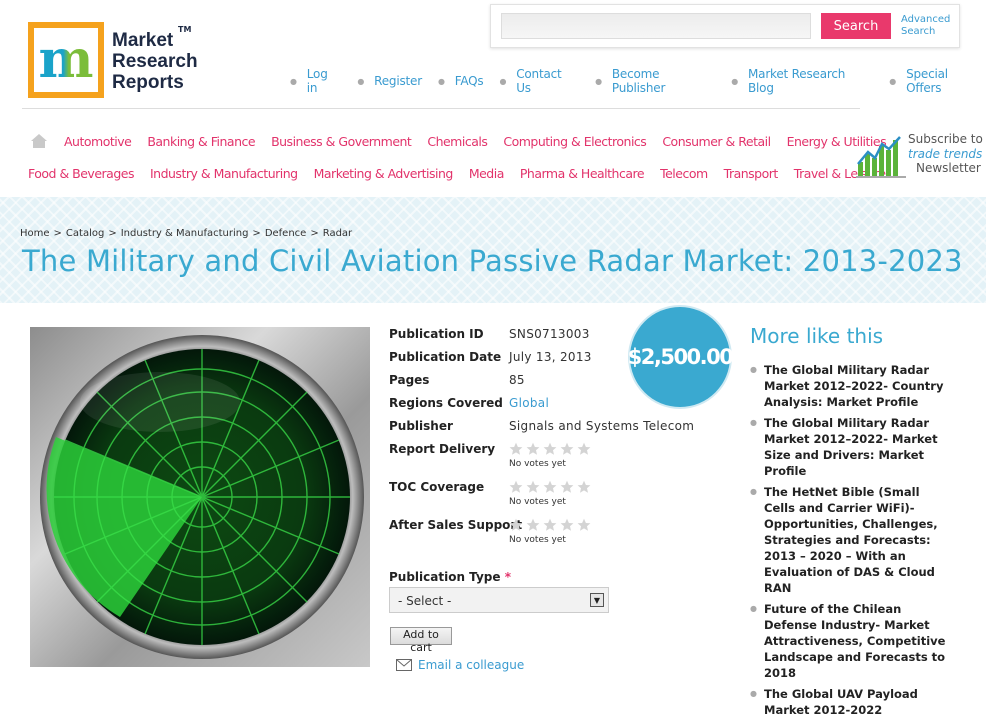 The height and width of the screenshot is (723, 986). I want to click on trademark-mark: TM, so click(185, 29).